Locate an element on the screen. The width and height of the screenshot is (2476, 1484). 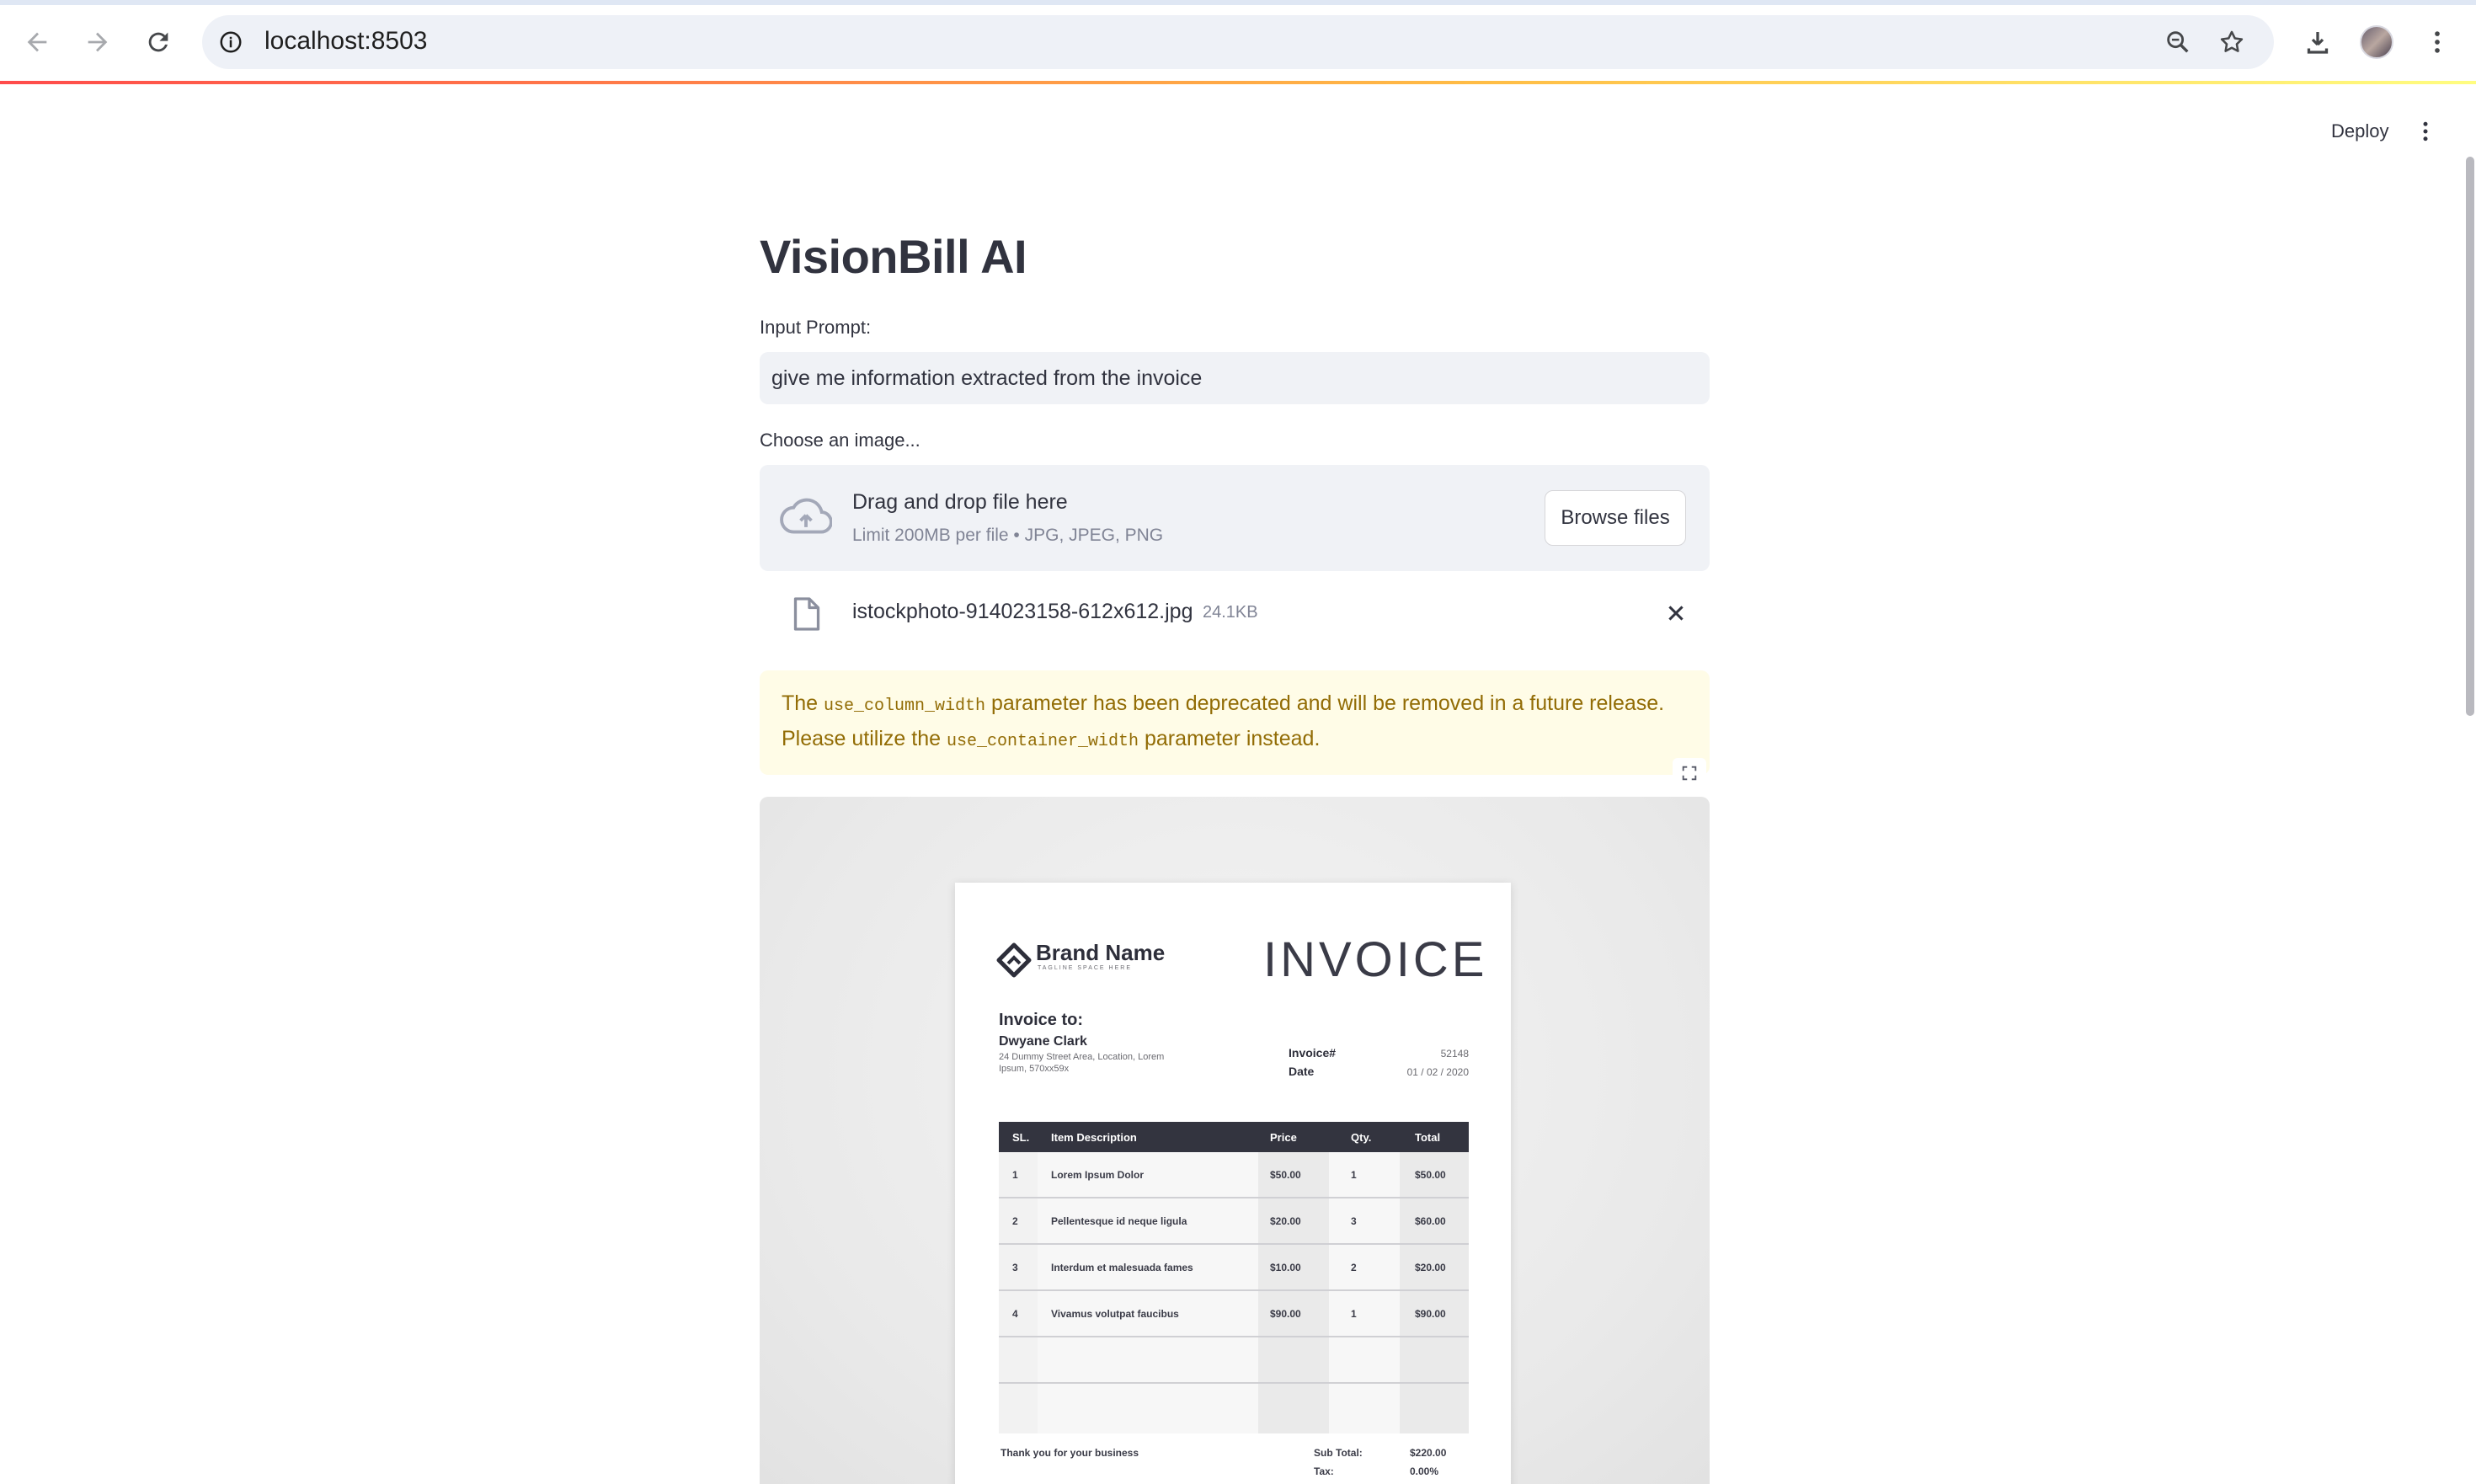
table-row: 4 Vivamus volutpat faucibus $90.00 1 $90.00 is located at coordinates (1234, 1314).